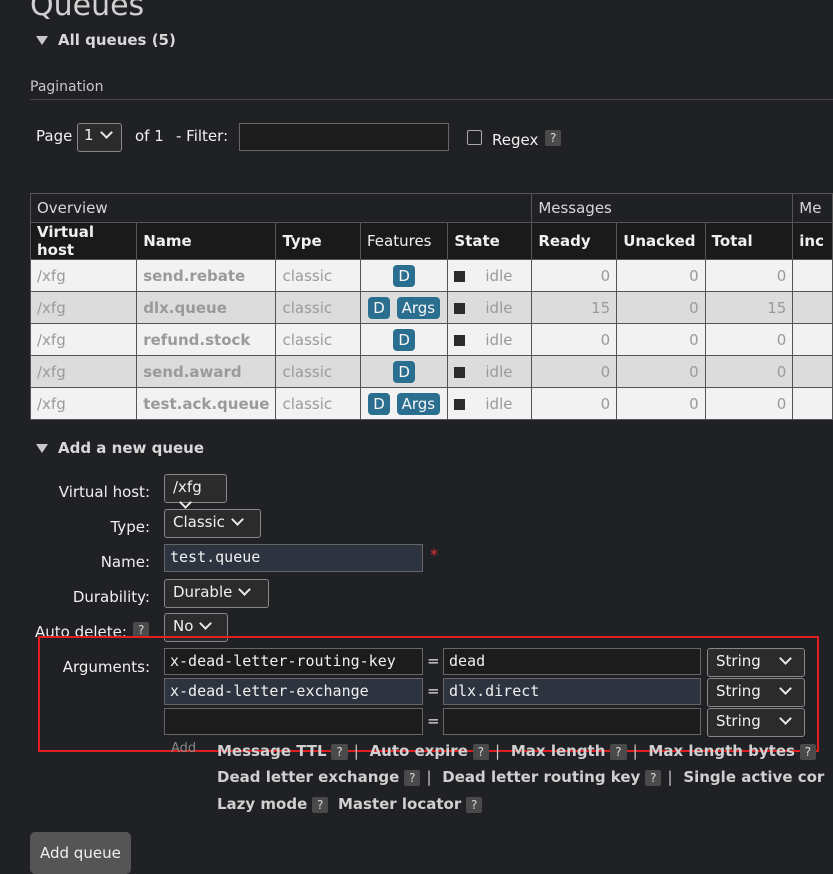  What do you see at coordinates (434, 554) in the screenshot?
I see `required-mark: *` at bounding box center [434, 554].